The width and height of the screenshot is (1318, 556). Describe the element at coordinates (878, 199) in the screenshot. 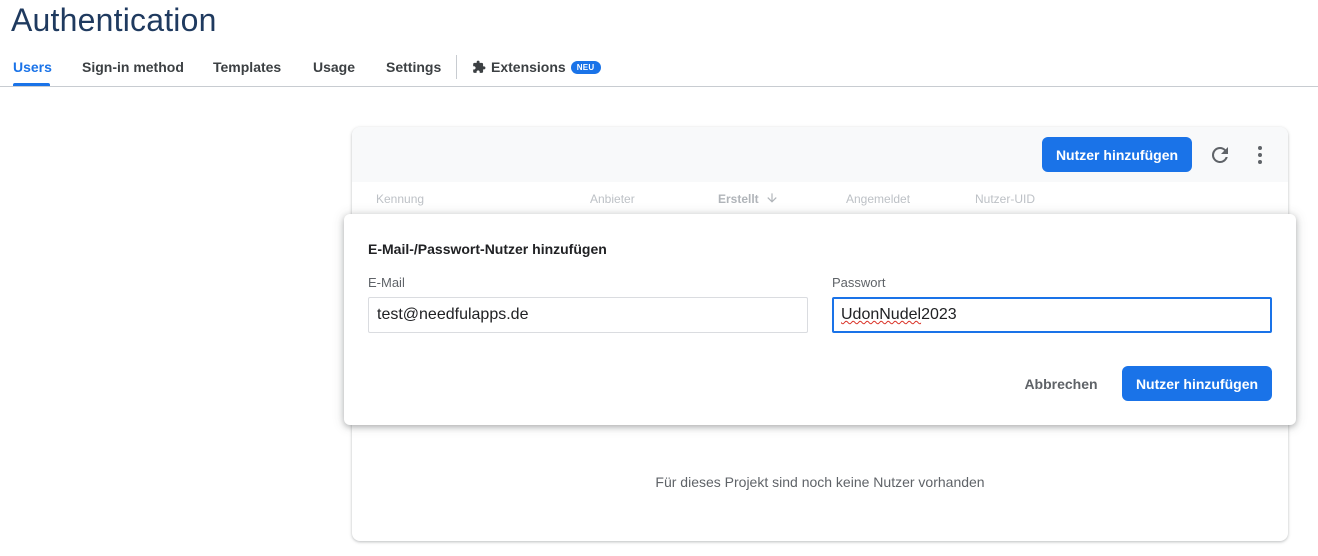

I see `column-header-angemeldet: Angemeldet` at that location.